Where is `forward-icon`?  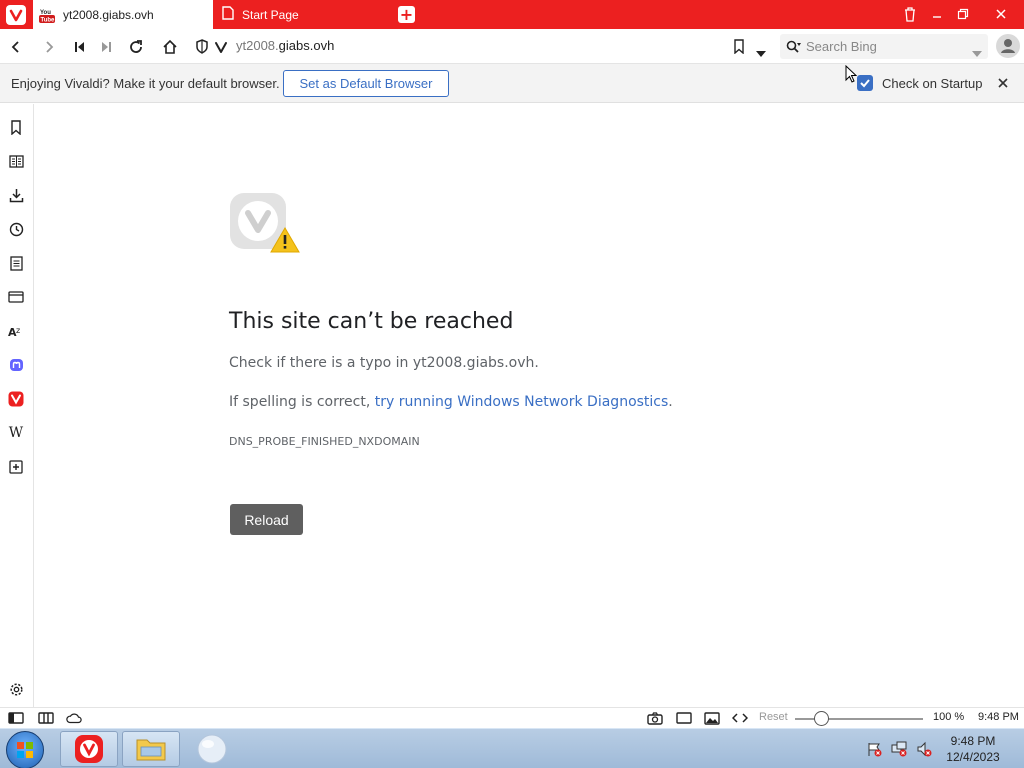
forward-icon is located at coordinates (49, 47).